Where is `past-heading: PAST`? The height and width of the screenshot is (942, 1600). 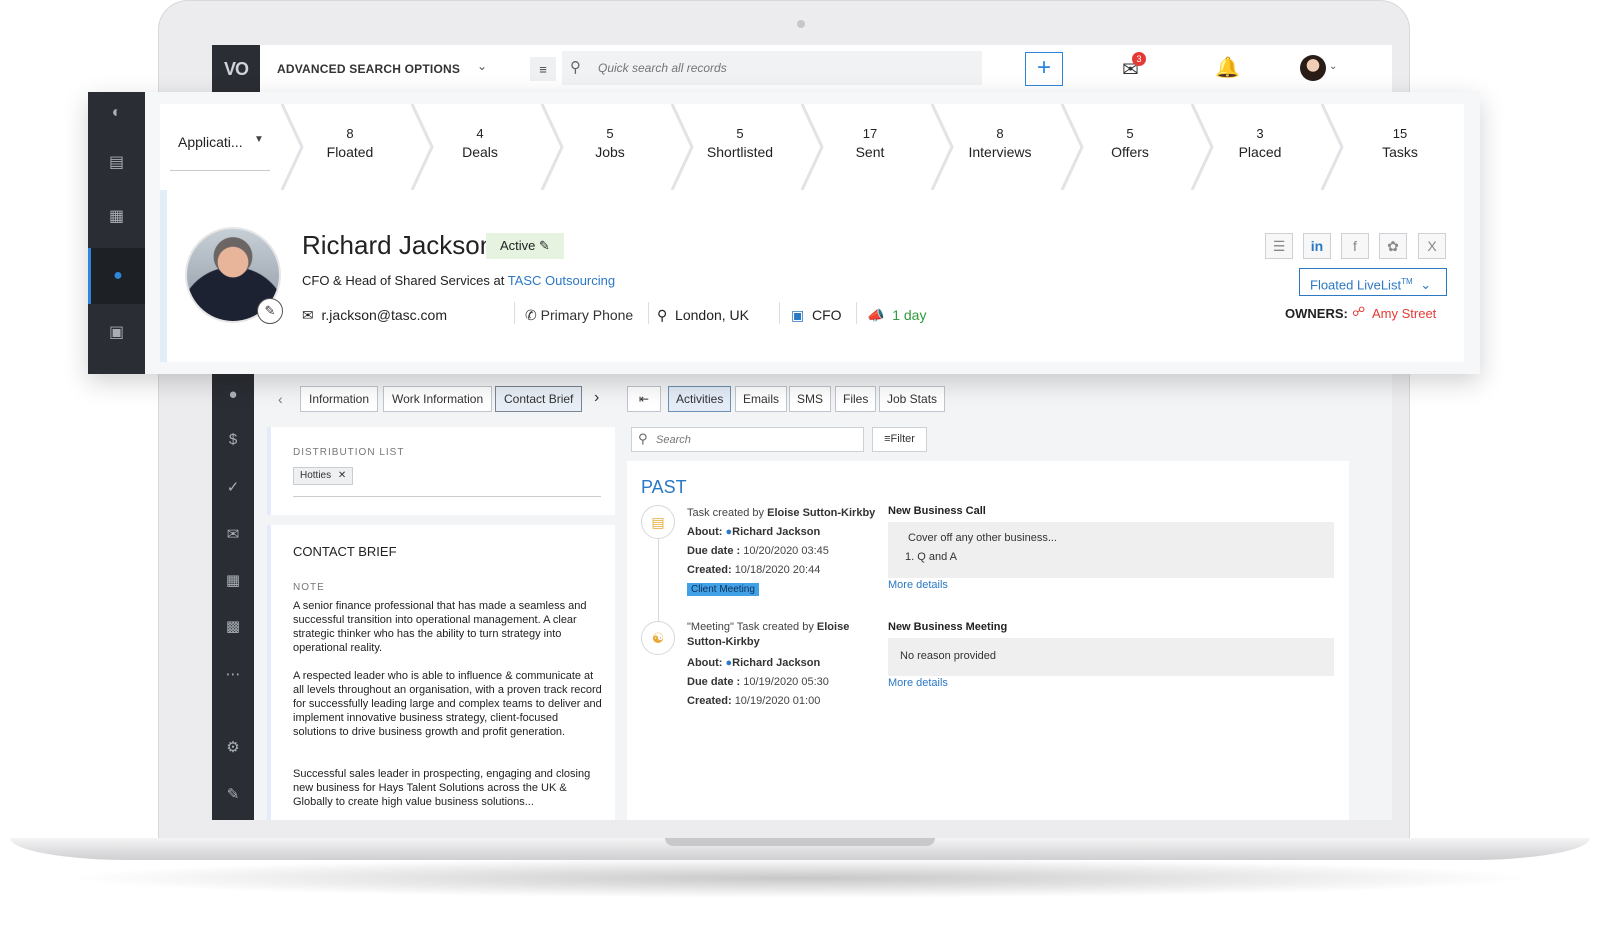 past-heading: PAST is located at coordinates (664, 487).